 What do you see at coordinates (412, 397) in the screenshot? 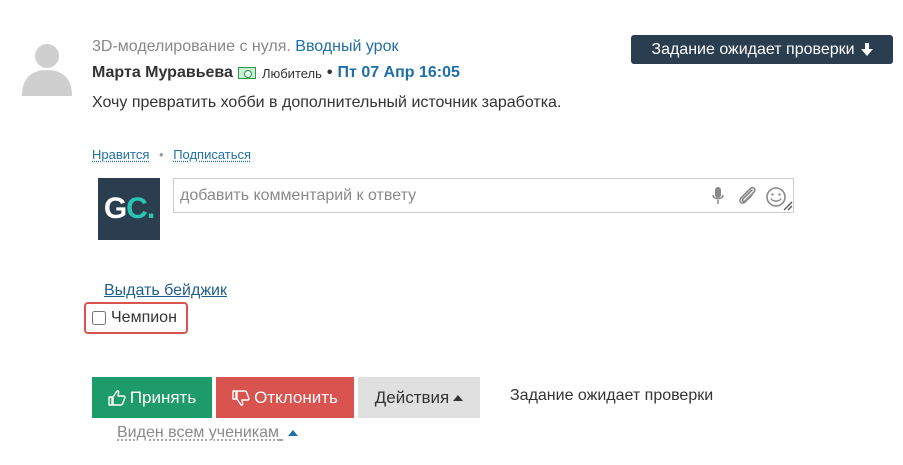
I see `actions-label: Действия` at bounding box center [412, 397].